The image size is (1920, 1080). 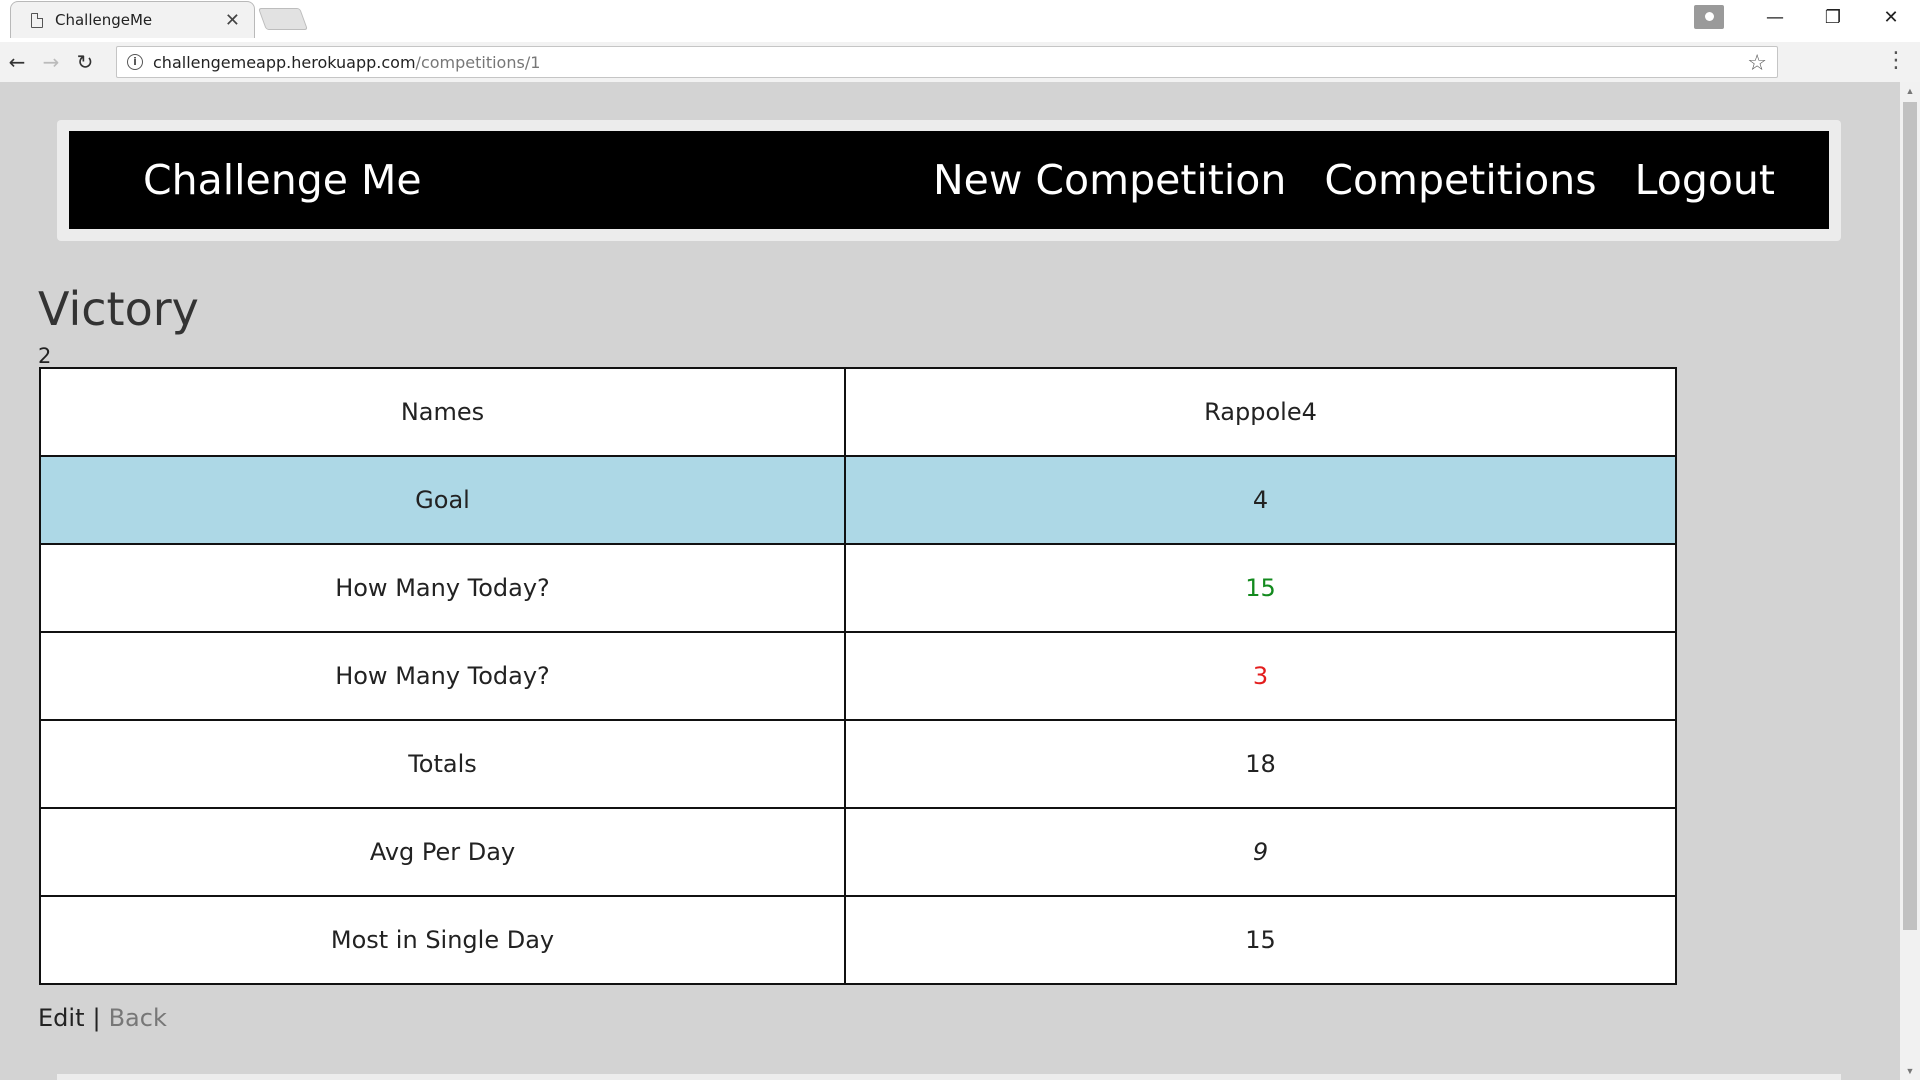 I want to click on tab-title: ChallengeMe, so click(x=104, y=20).